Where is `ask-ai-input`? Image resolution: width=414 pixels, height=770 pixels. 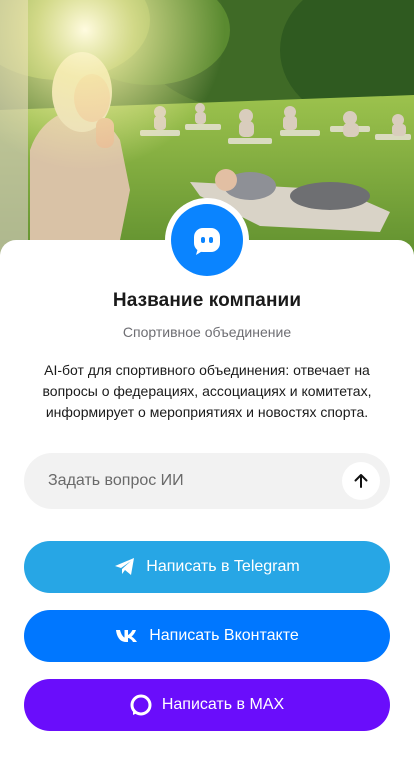
ask-ai-input is located at coordinates (195, 481).